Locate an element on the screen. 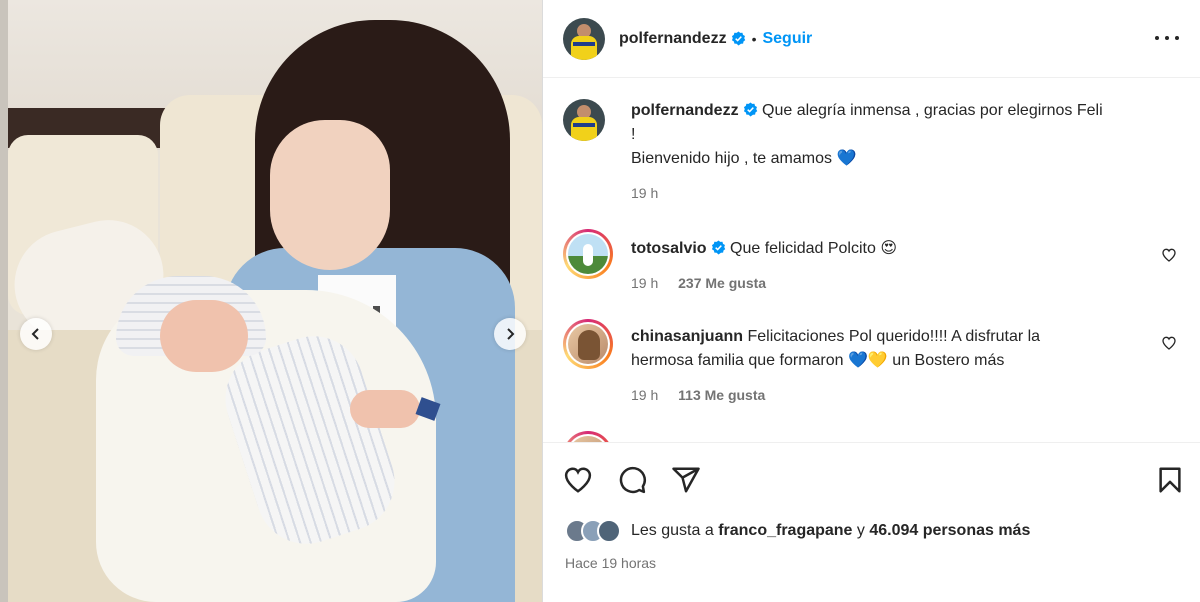 Image resolution: width=1200 pixels, height=602 pixels. heart-icon is located at coordinates (578, 480).